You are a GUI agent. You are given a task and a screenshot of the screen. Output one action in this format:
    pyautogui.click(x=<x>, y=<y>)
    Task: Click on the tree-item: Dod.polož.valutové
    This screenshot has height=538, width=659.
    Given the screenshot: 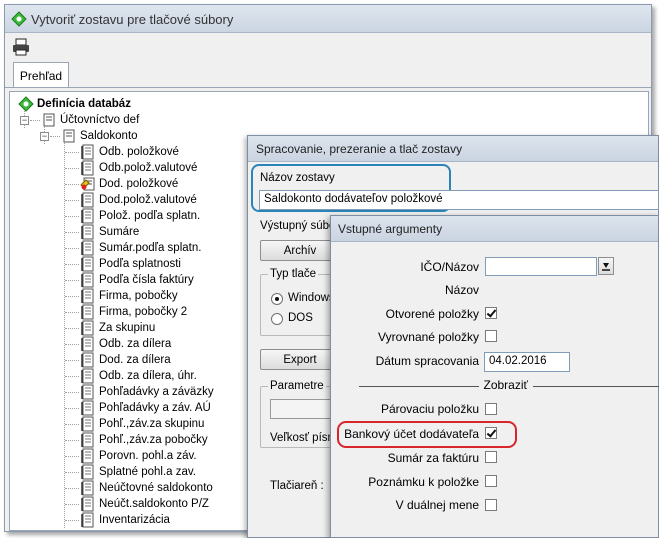 What is the action you would take?
    pyautogui.click(x=138, y=200)
    